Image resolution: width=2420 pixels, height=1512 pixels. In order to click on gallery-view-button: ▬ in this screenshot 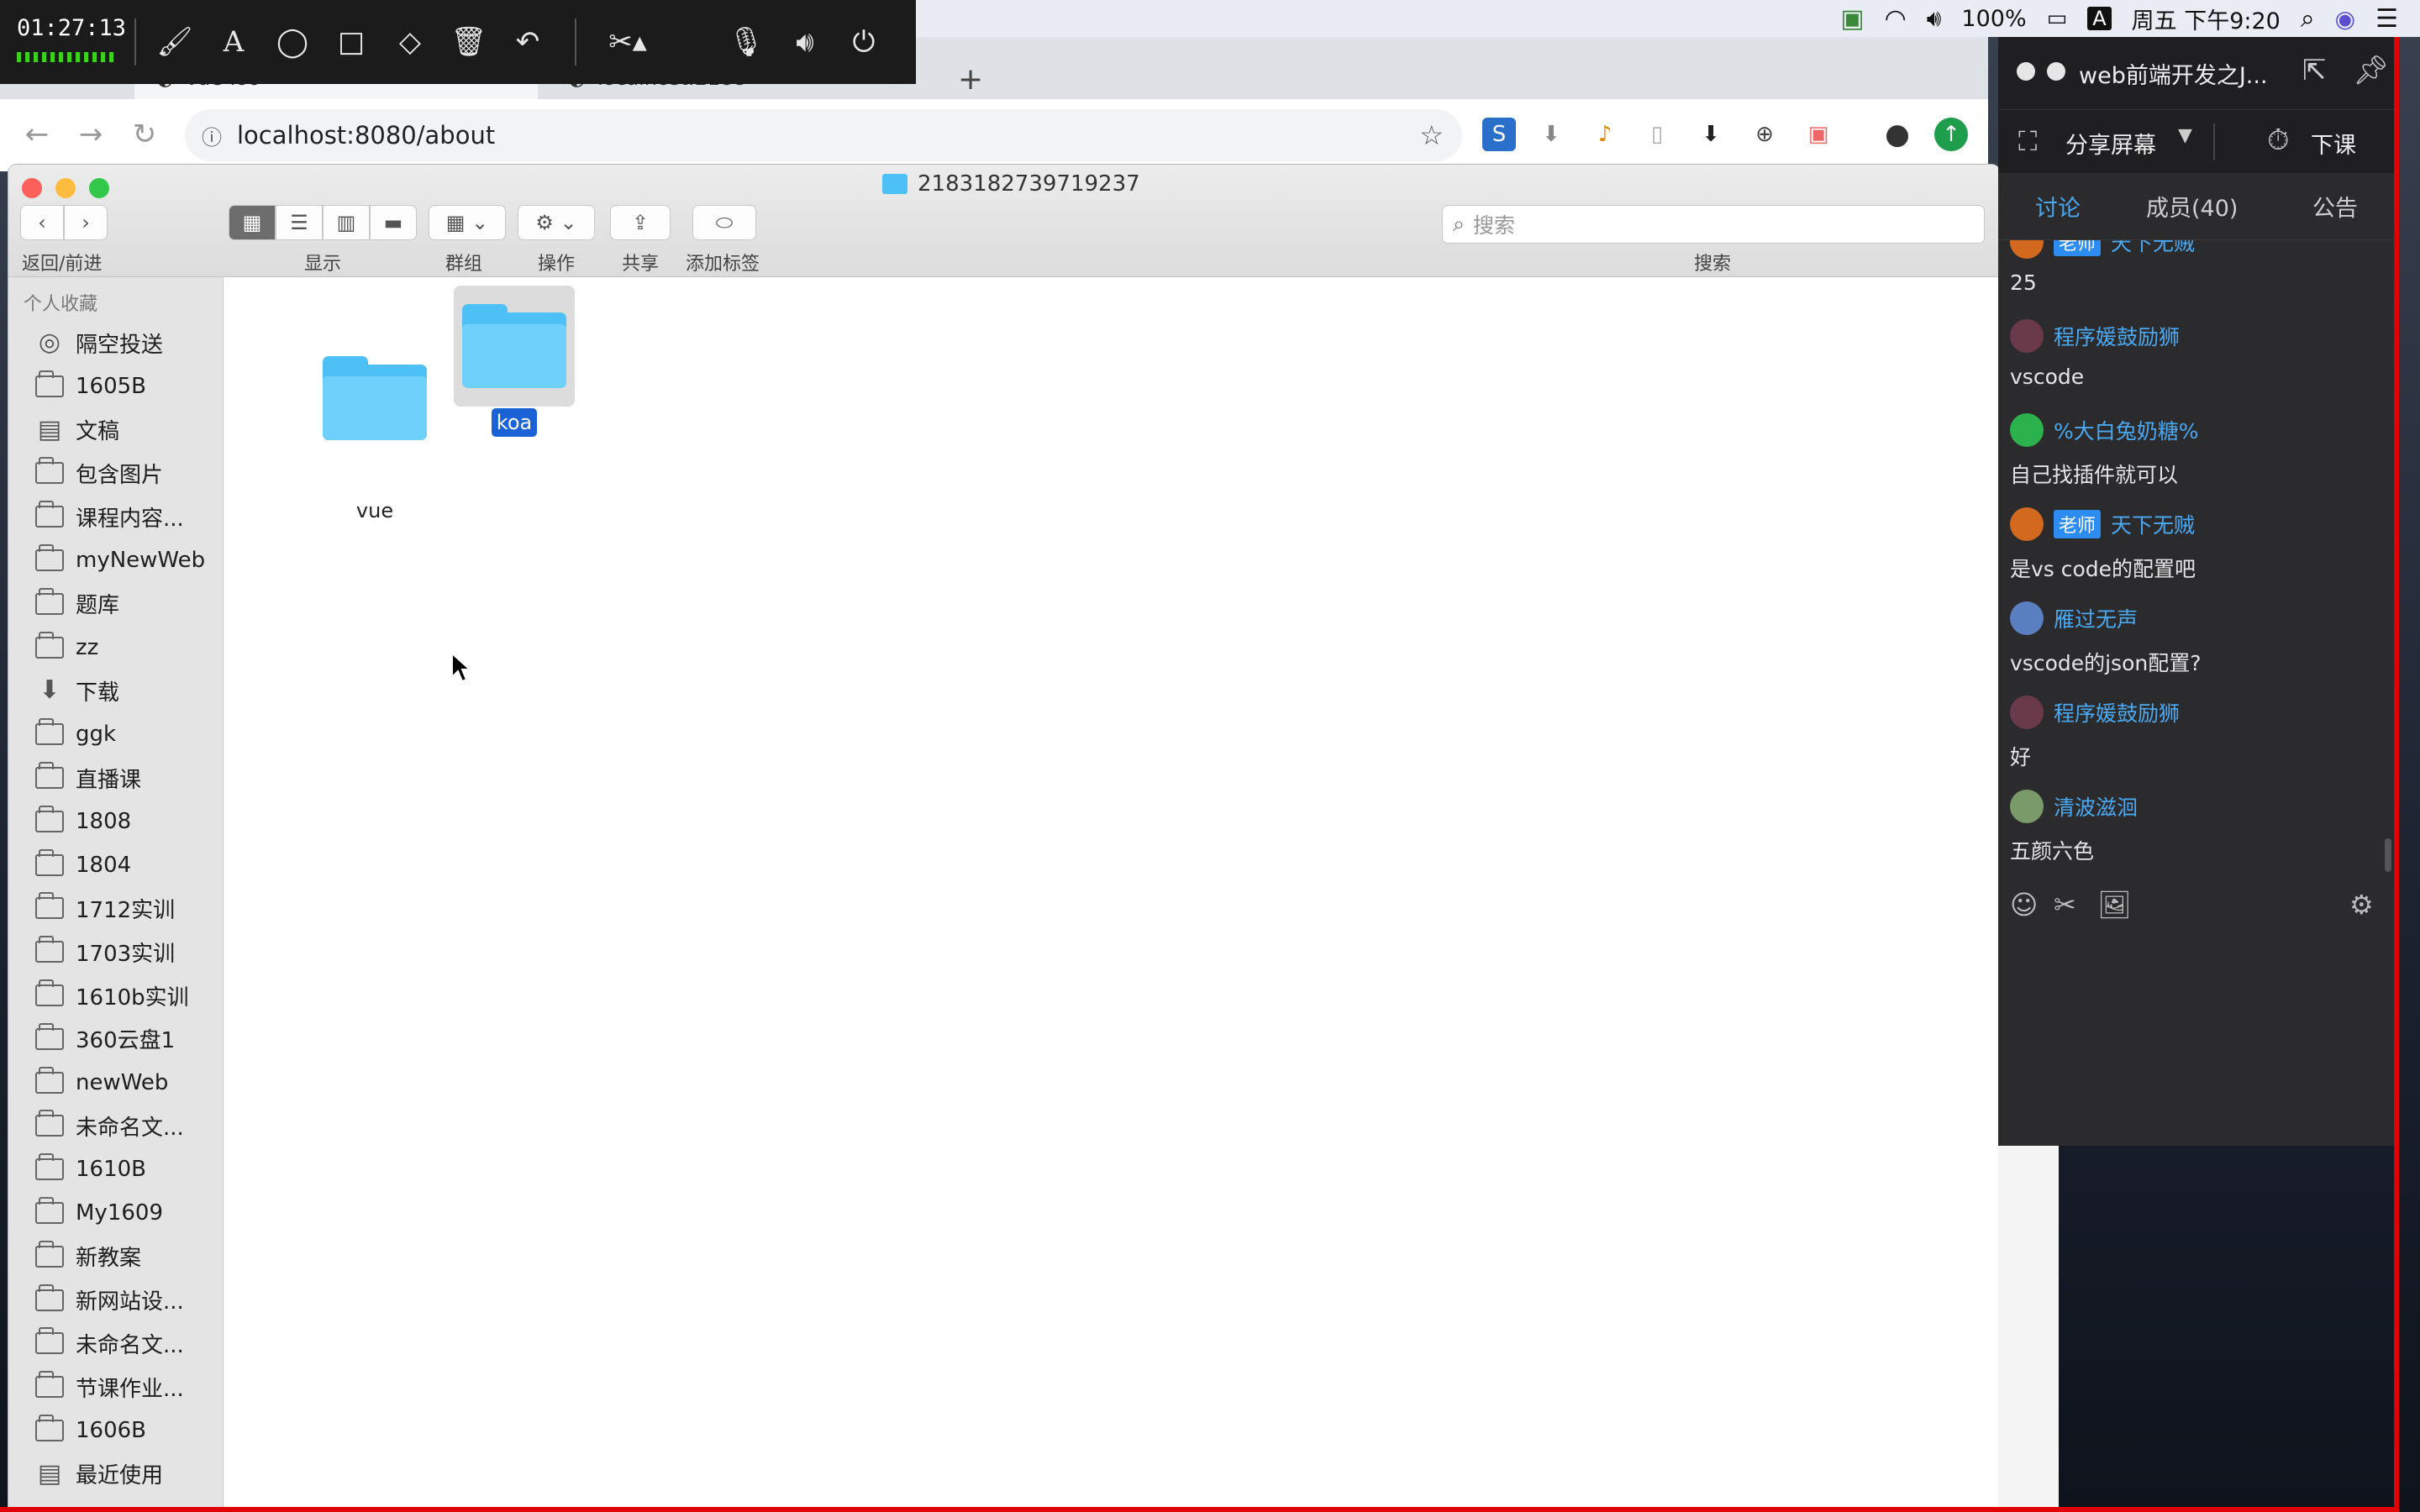, I will do `click(393, 222)`.